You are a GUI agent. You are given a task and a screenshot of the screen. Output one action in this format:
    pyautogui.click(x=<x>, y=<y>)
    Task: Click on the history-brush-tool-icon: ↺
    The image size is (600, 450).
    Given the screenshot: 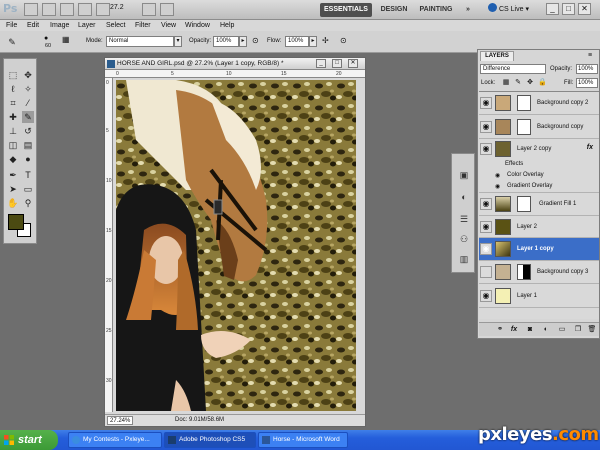 What is the action you would take?
    pyautogui.click(x=28, y=131)
    